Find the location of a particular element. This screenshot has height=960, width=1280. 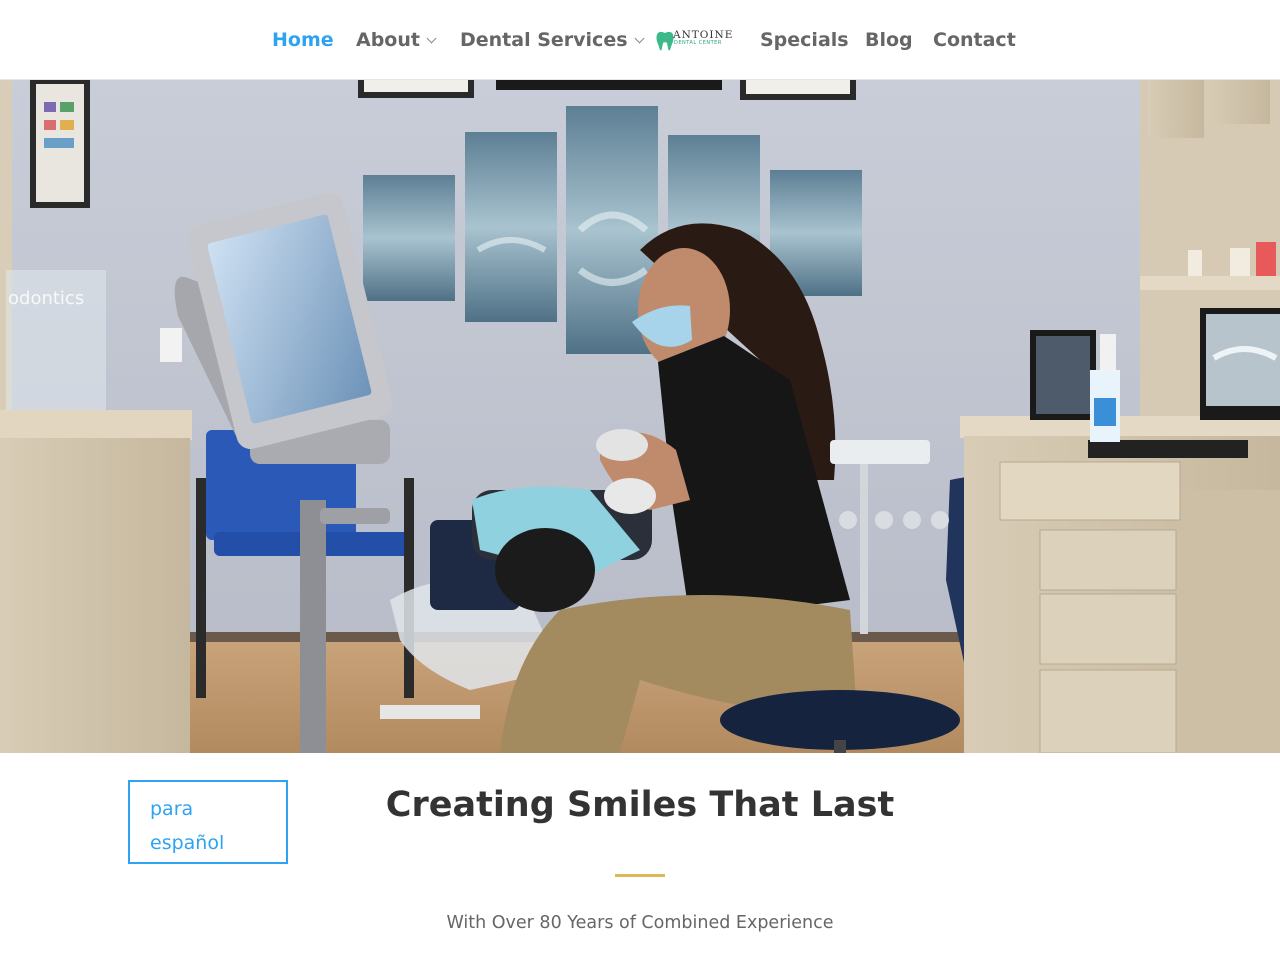

nav-blog: Blog is located at coordinates (889, 40).